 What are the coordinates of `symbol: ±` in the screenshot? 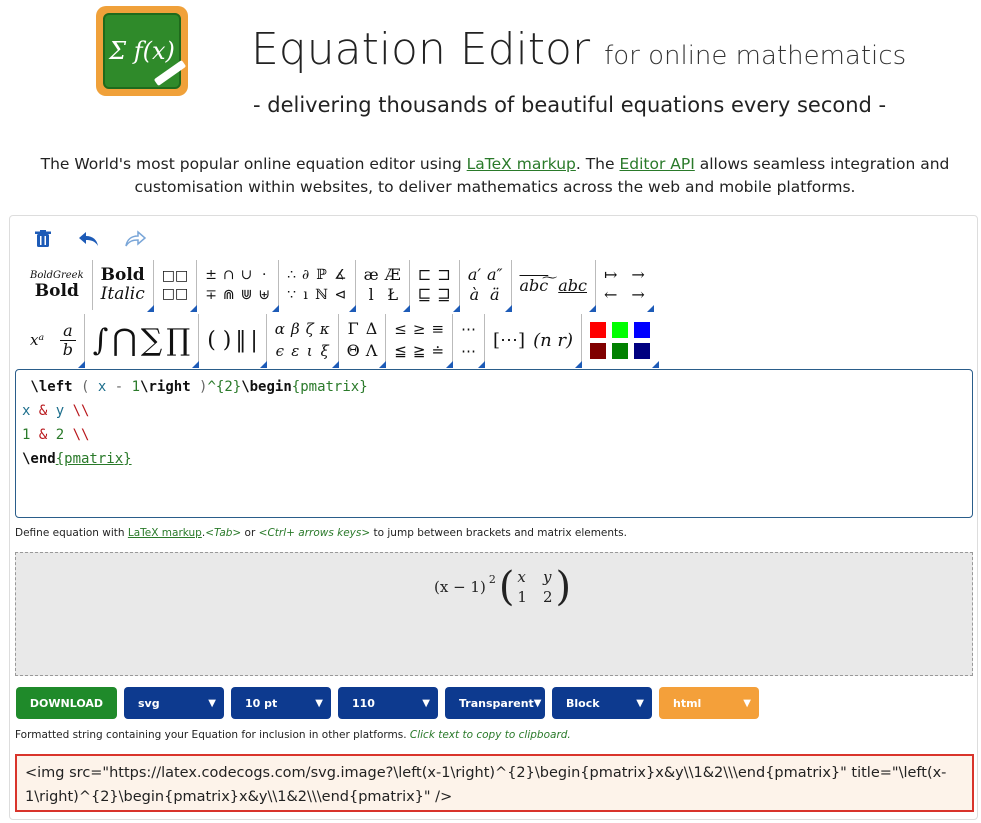 It's located at (211, 275).